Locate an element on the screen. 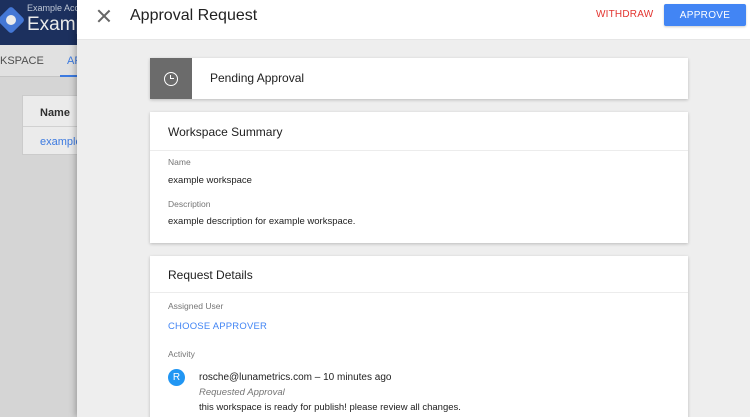  card-title-details: Request Details is located at coordinates (210, 275).